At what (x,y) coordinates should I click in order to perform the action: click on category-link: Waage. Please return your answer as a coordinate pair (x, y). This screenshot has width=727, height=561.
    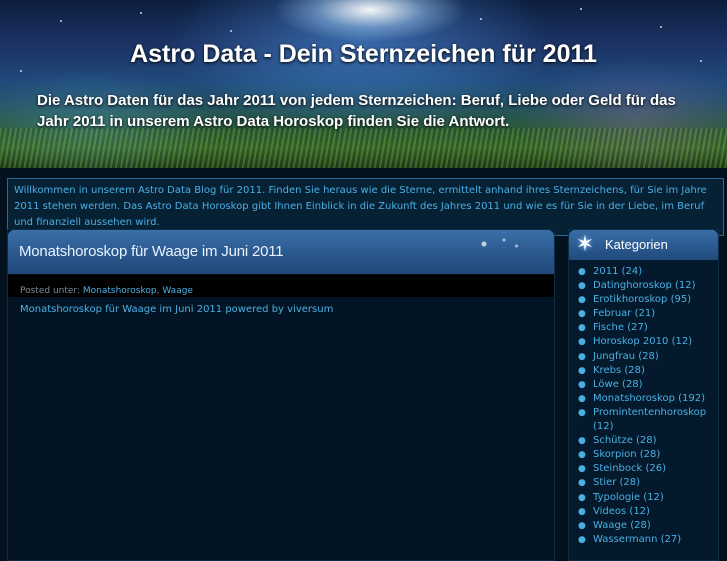
    Looking at the image, I should click on (610, 525).